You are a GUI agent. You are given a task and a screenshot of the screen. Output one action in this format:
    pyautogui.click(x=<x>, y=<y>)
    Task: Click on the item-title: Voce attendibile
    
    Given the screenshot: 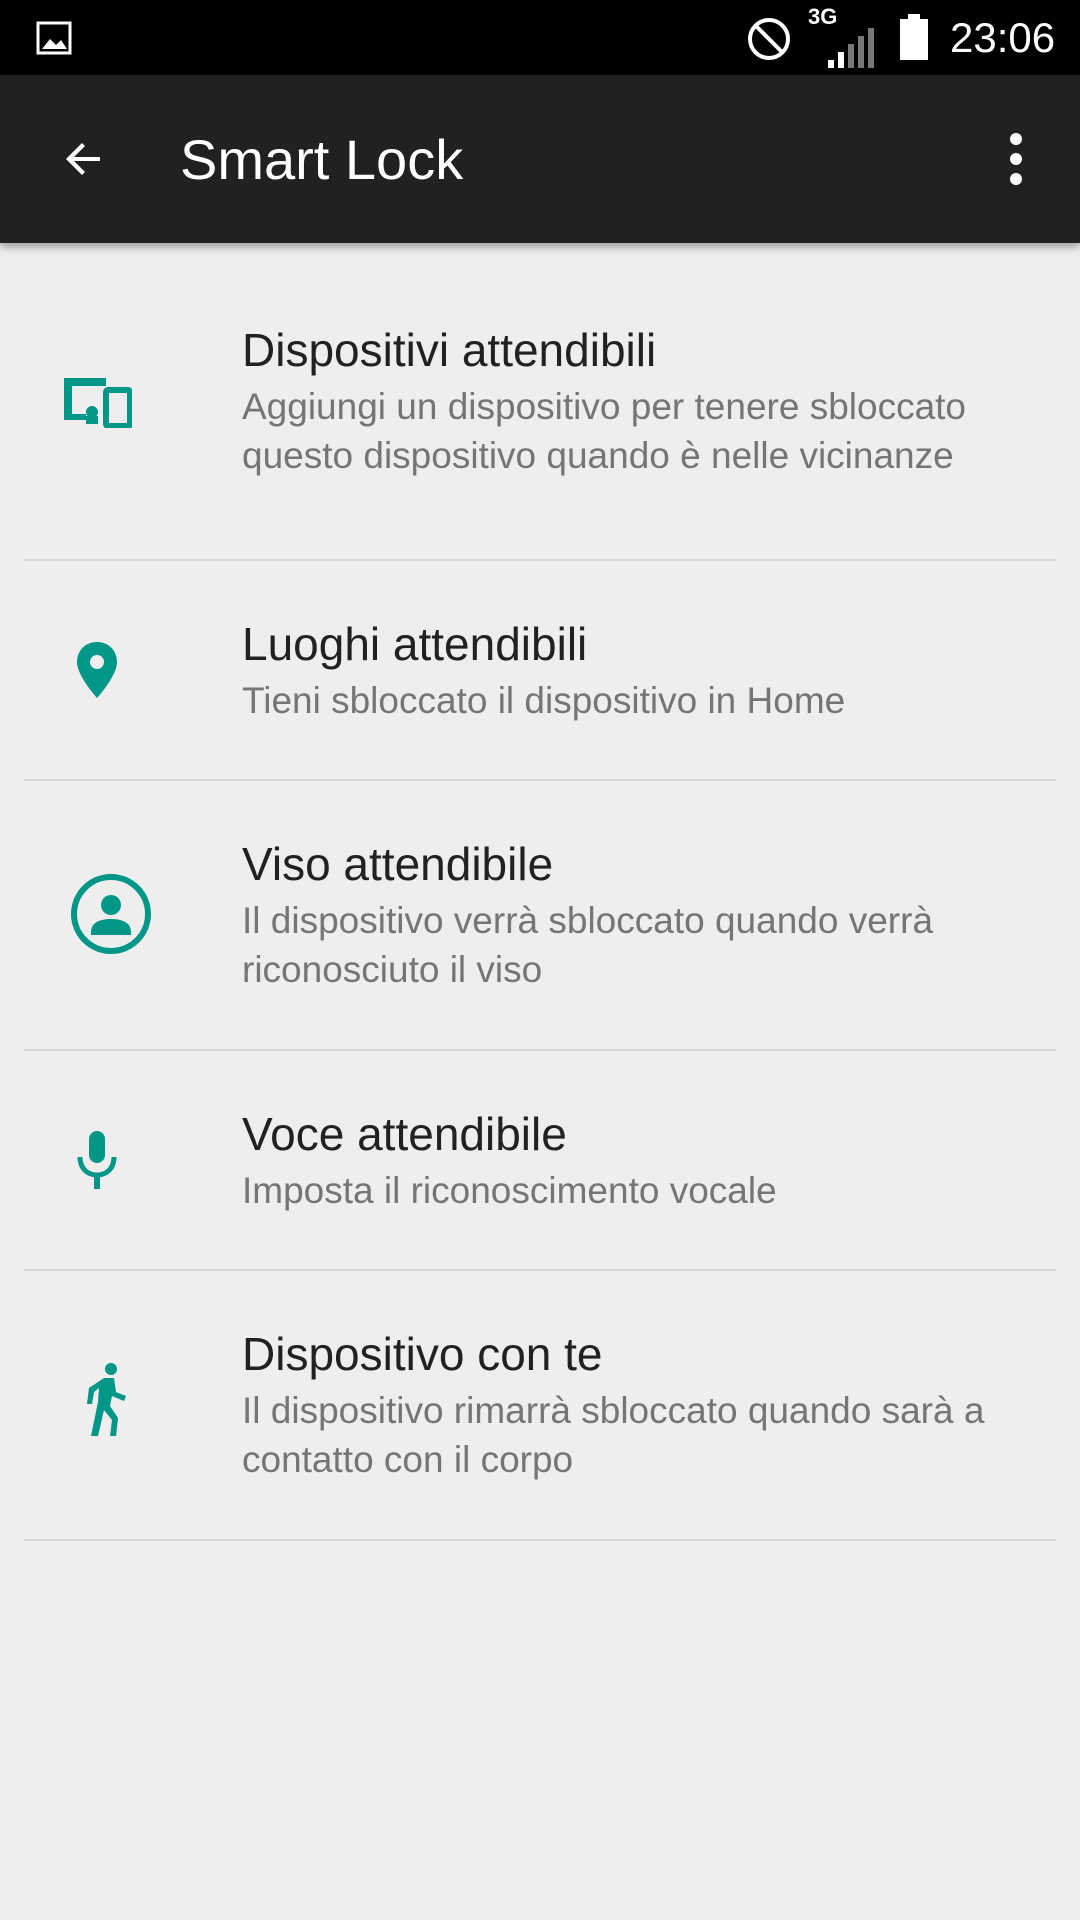 What is the action you would take?
    pyautogui.click(x=404, y=1133)
    